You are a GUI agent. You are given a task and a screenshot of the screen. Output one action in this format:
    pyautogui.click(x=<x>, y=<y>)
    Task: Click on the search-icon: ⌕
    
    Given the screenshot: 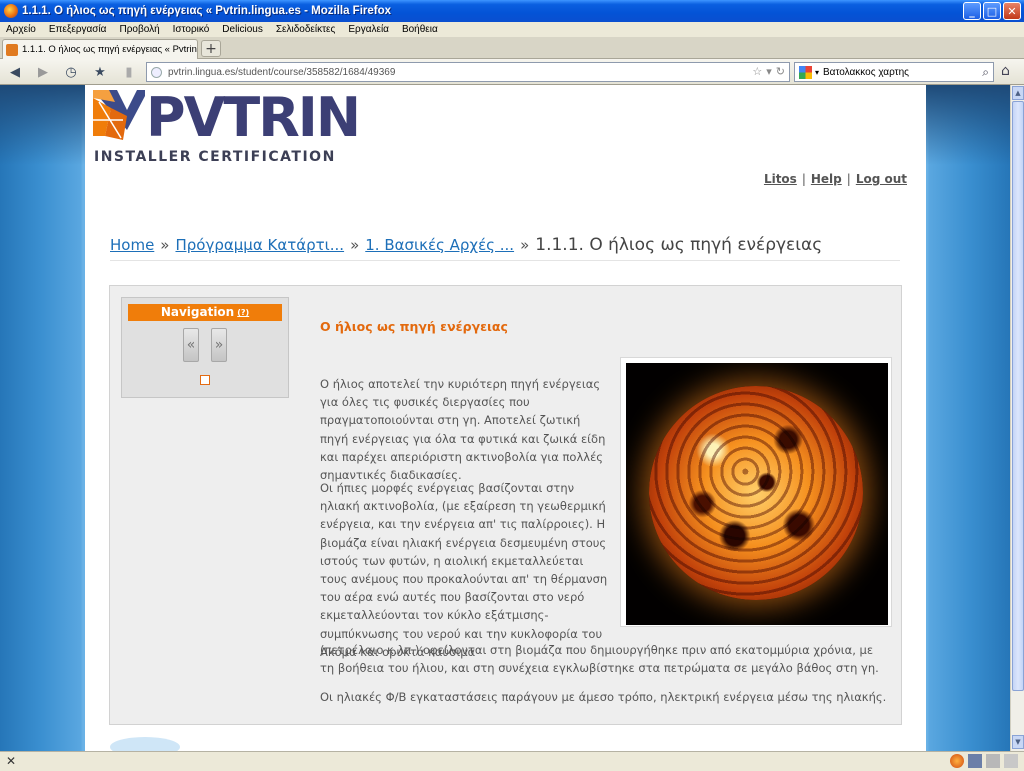 What is the action you would take?
    pyautogui.click(x=985, y=72)
    